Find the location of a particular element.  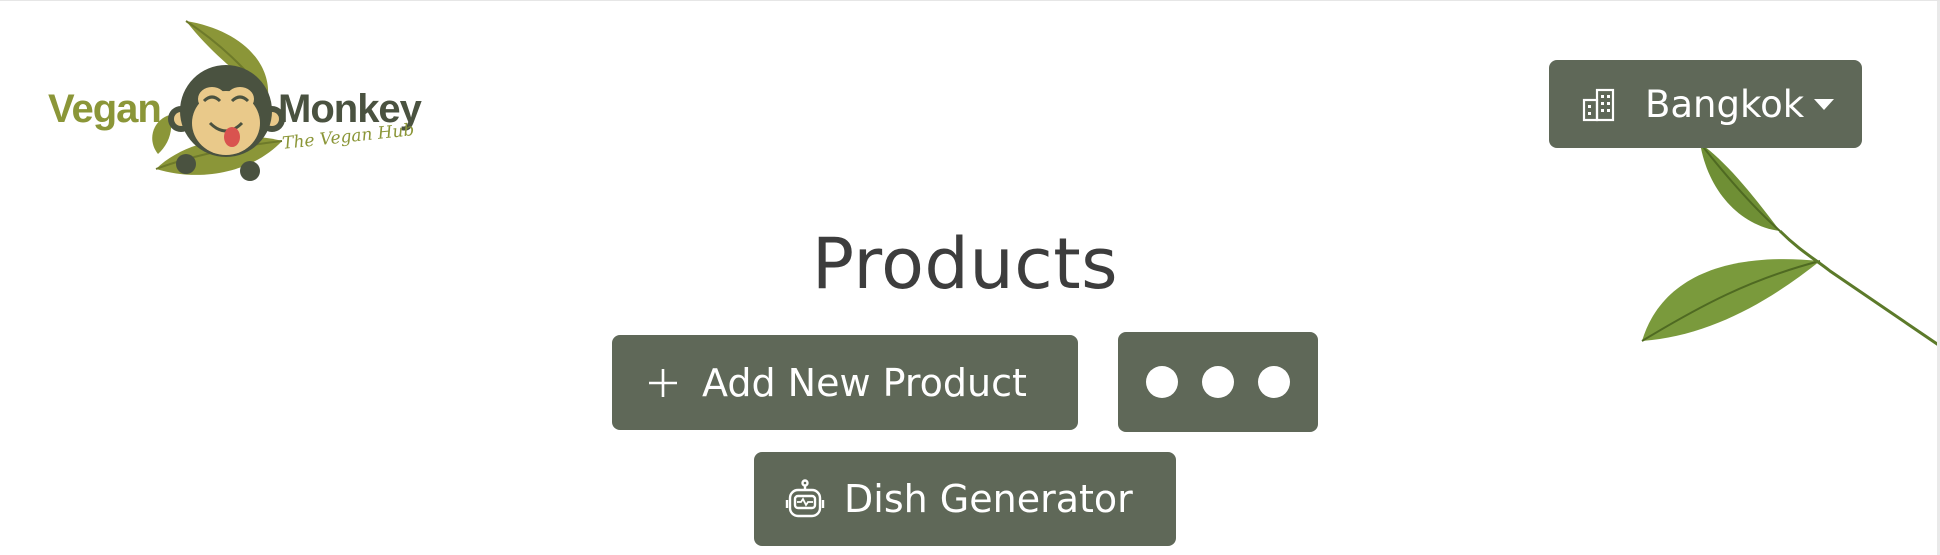

add-new-product-button: Add New Product is located at coordinates (845, 382).